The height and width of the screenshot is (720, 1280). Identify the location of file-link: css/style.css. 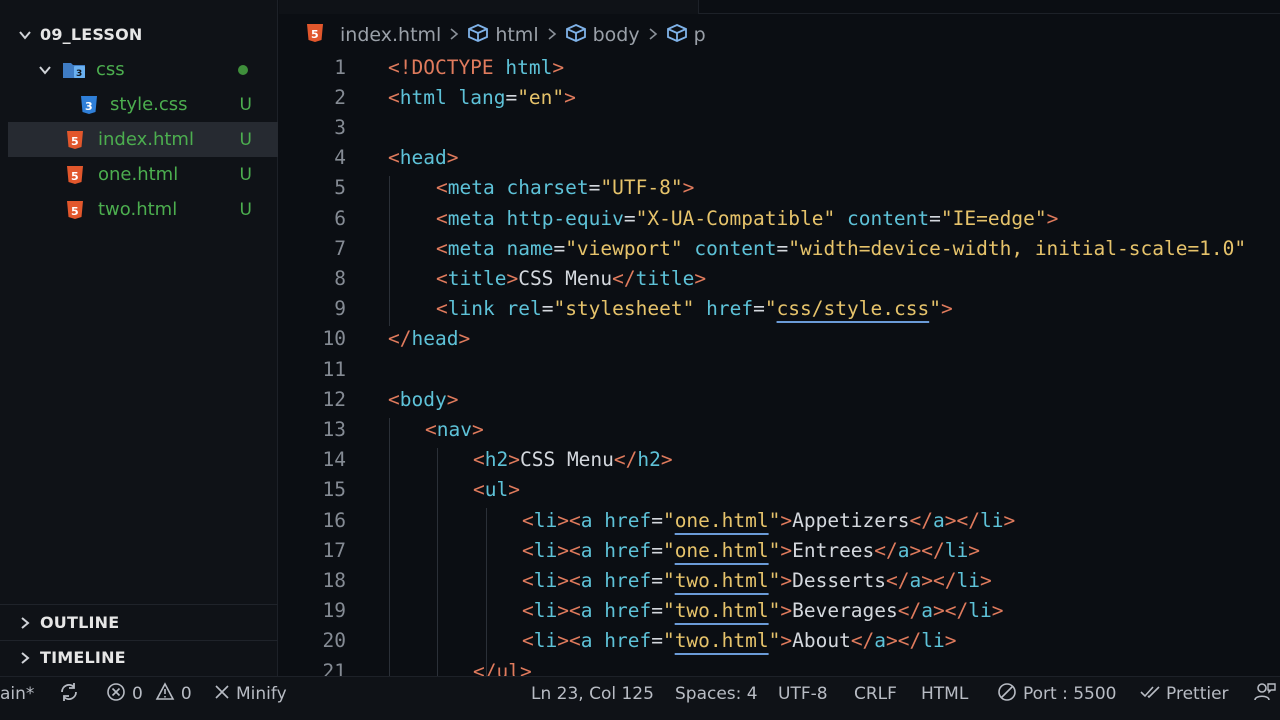
(853, 308).